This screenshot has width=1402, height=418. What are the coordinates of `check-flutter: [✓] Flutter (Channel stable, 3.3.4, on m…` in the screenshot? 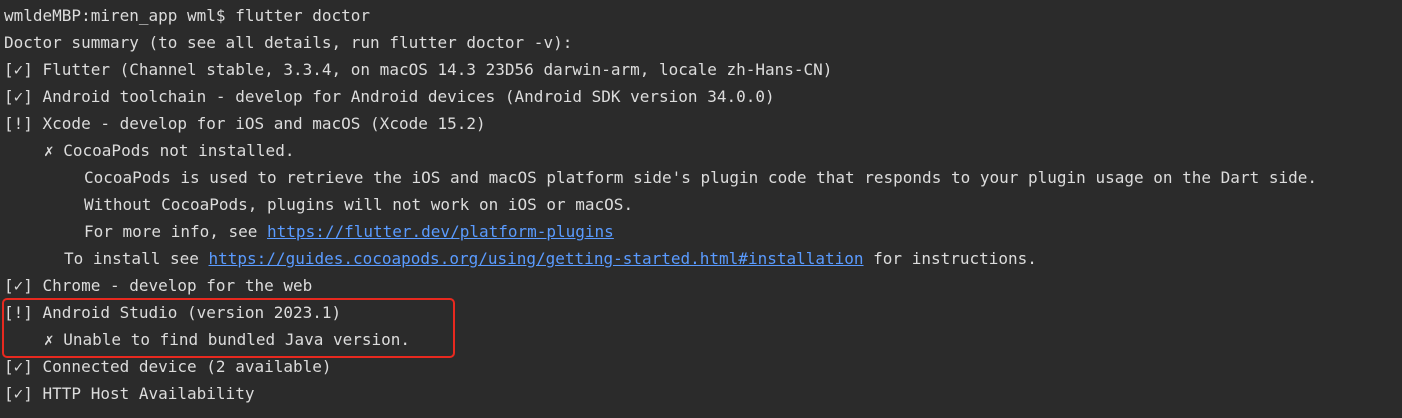 It's located at (418, 69).